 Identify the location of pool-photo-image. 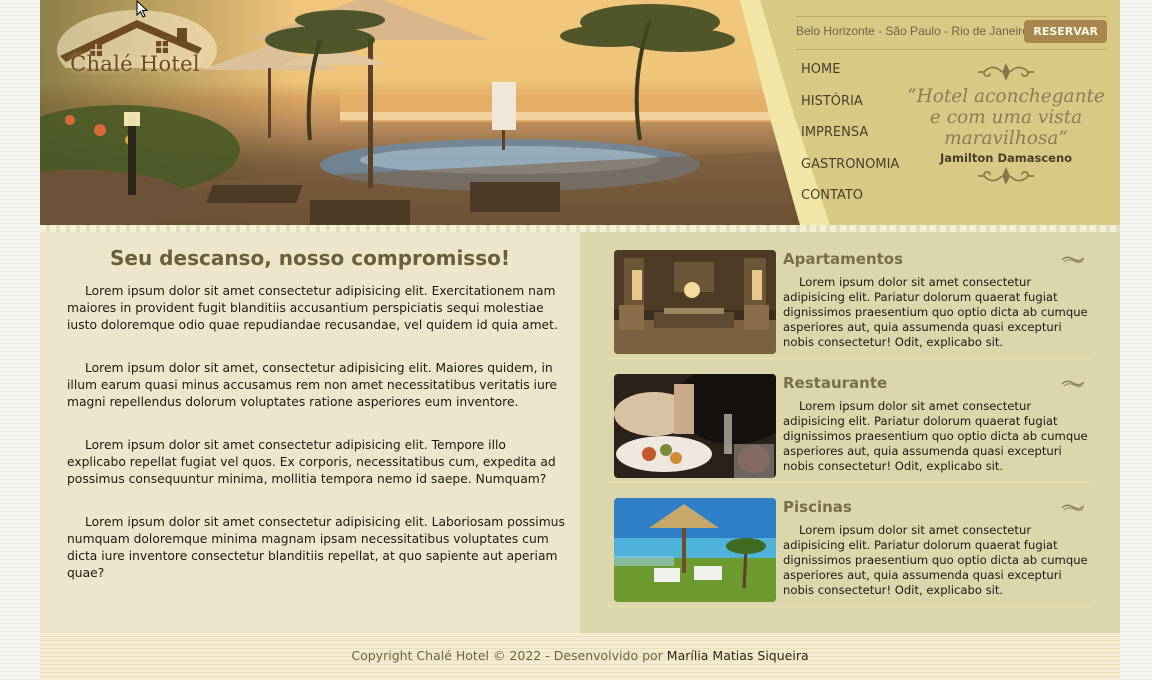
(695, 550).